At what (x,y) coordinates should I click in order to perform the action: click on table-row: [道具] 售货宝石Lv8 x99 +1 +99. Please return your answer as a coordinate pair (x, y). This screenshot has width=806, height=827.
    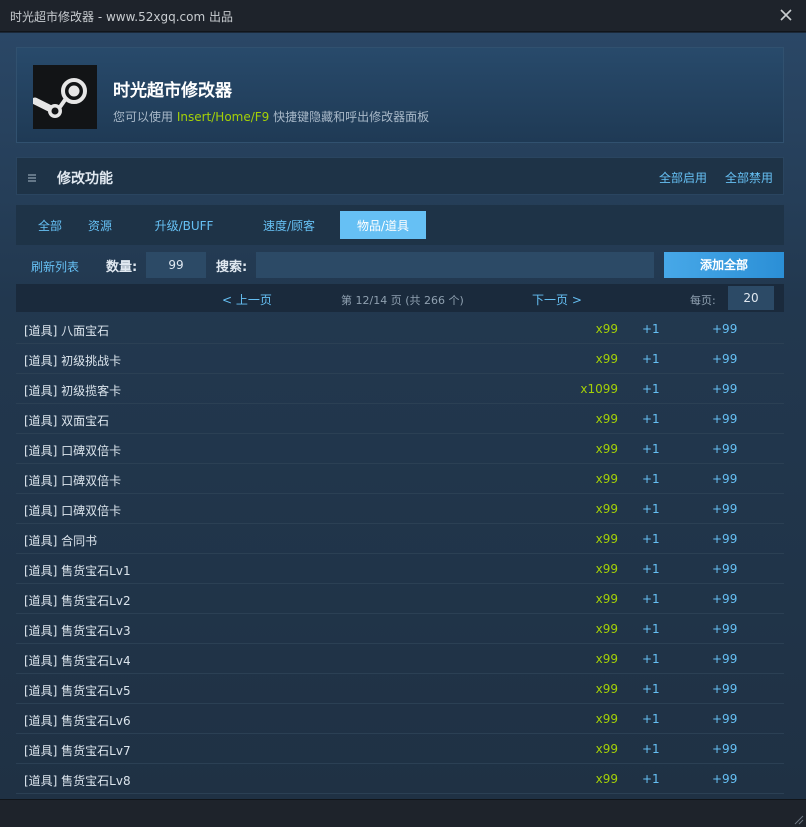
    Looking at the image, I should click on (400, 779).